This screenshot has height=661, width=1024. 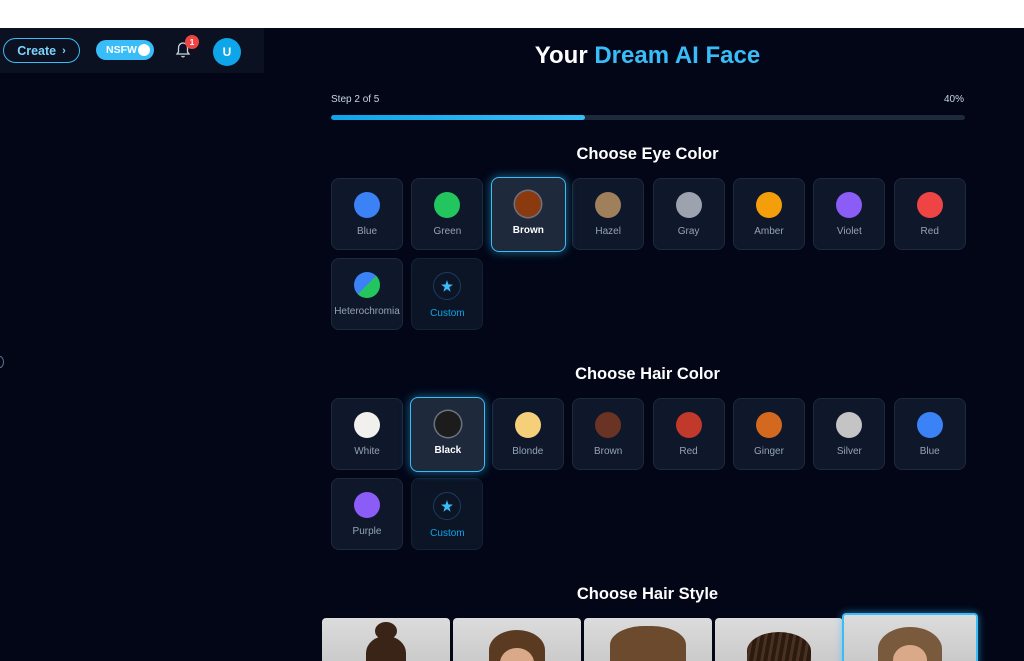 What do you see at coordinates (367, 311) in the screenshot?
I see `option-label: Heterochromia` at bounding box center [367, 311].